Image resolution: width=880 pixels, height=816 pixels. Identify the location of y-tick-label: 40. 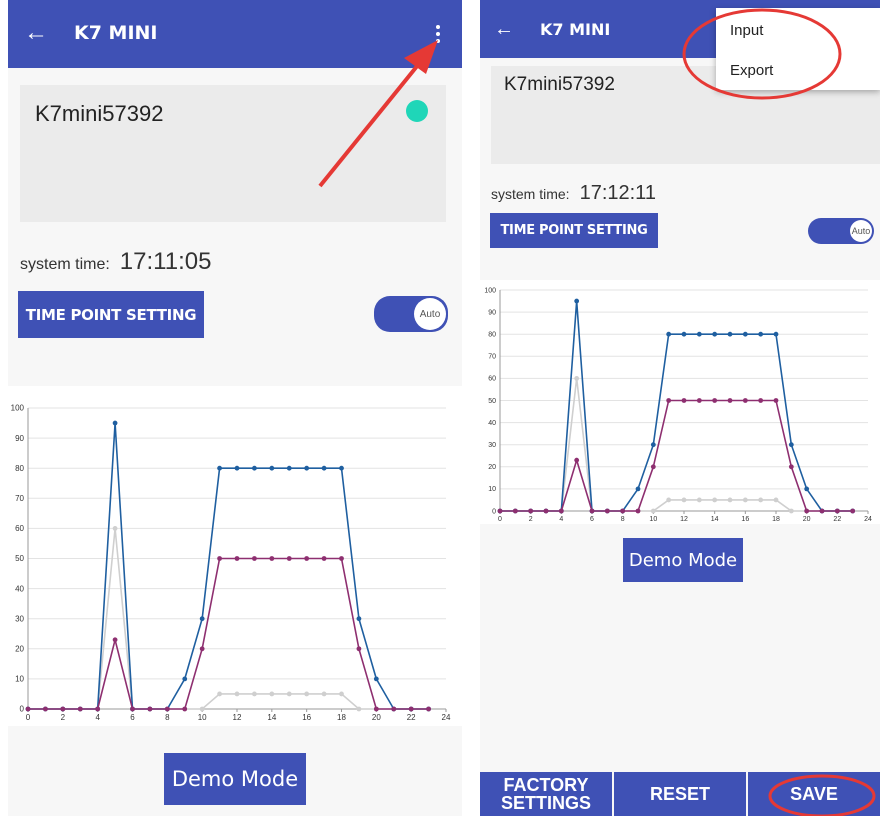
(19, 588).